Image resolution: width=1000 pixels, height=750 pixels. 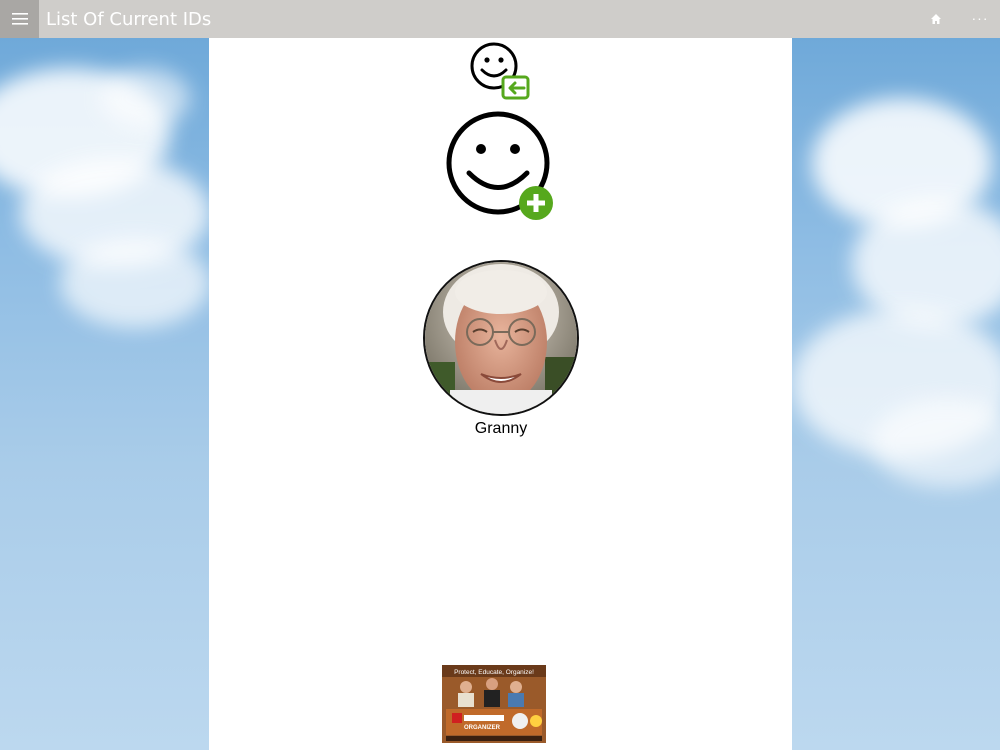 I want to click on smiley-add-icon, so click(x=499, y=165).